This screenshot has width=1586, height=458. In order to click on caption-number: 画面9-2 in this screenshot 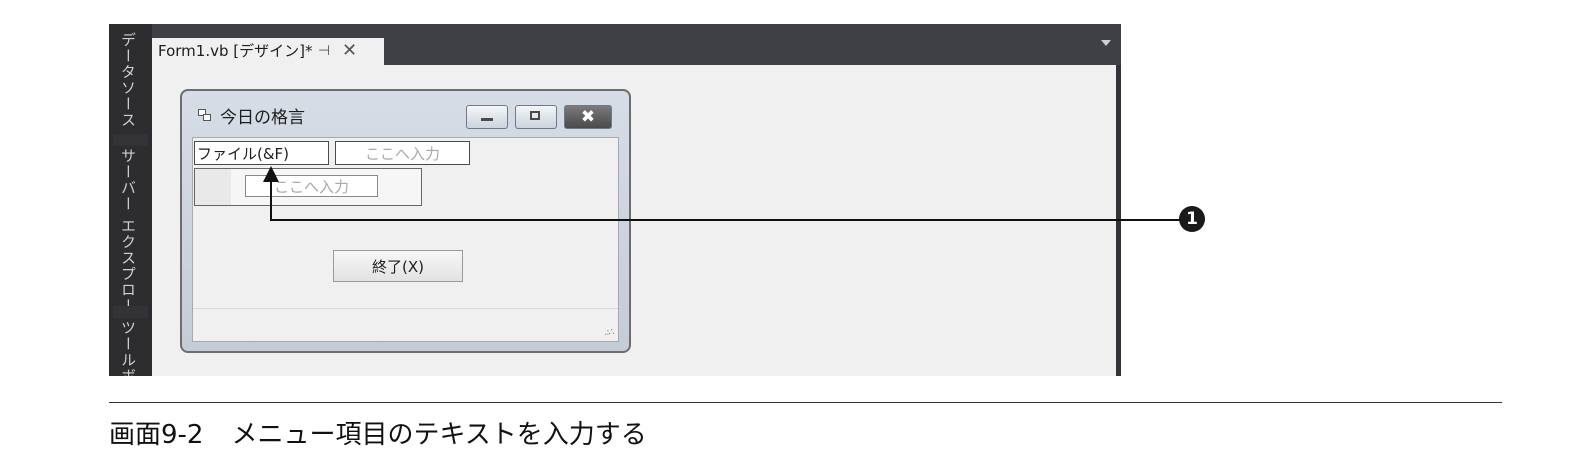, I will do `click(156, 435)`.